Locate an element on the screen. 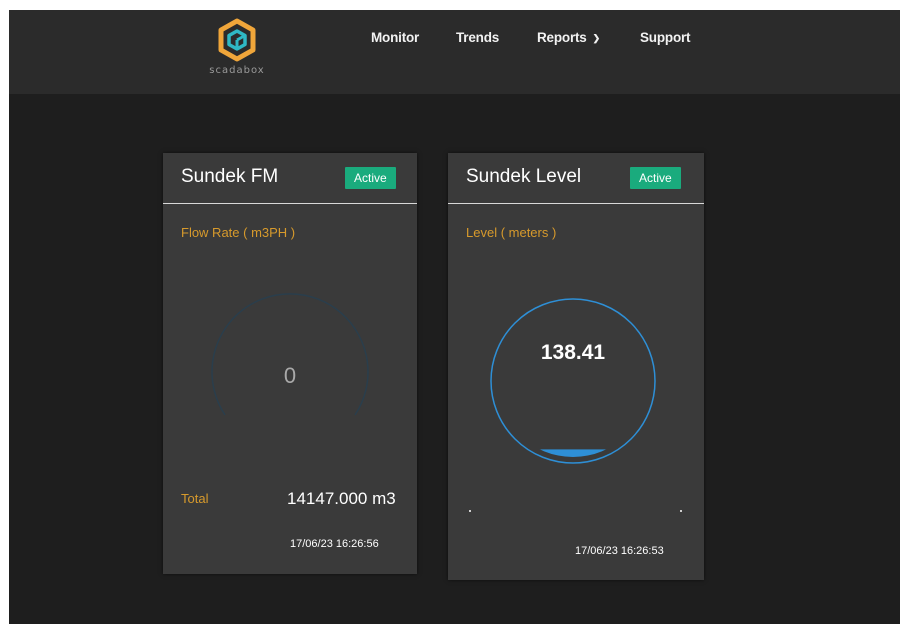 The height and width of the screenshot is (633, 909). card-title: Sundek FM is located at coordinates (230, 176).